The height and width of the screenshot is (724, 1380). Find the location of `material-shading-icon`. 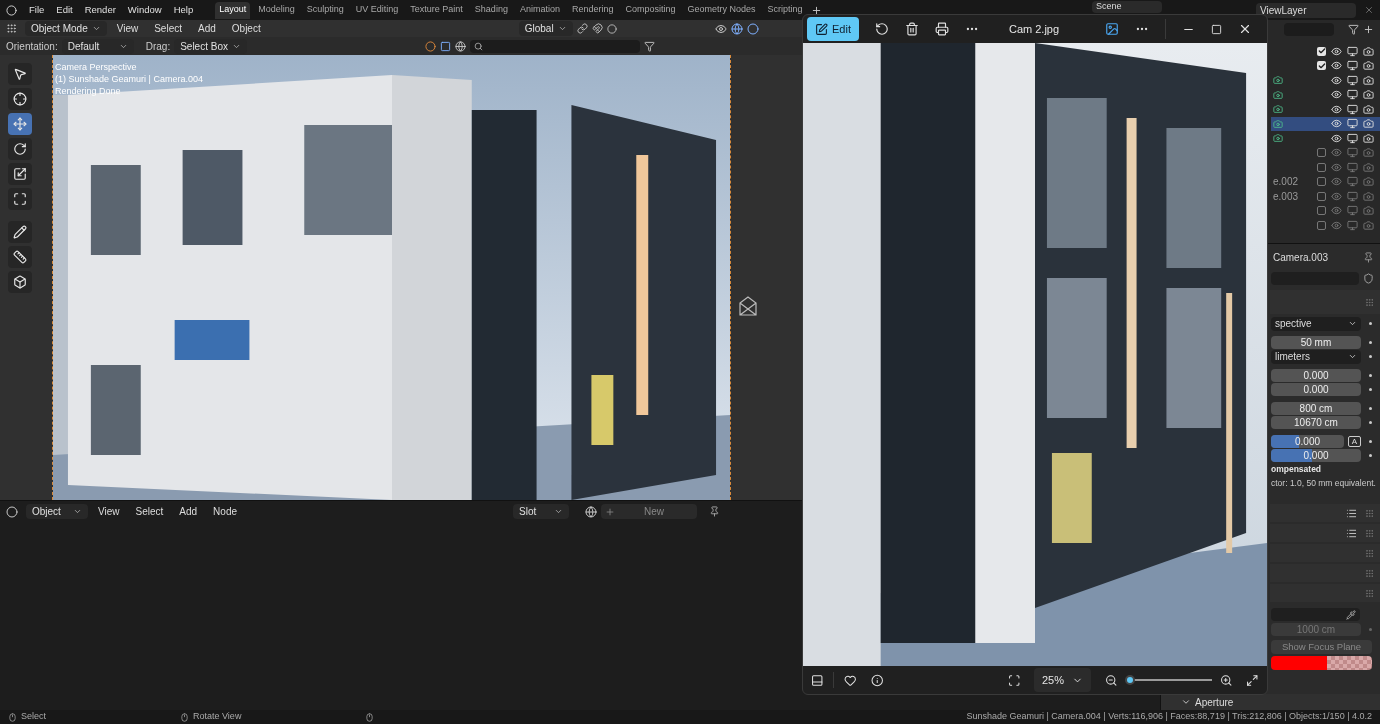

material-shading-icon is located at coordinates (460, 46).